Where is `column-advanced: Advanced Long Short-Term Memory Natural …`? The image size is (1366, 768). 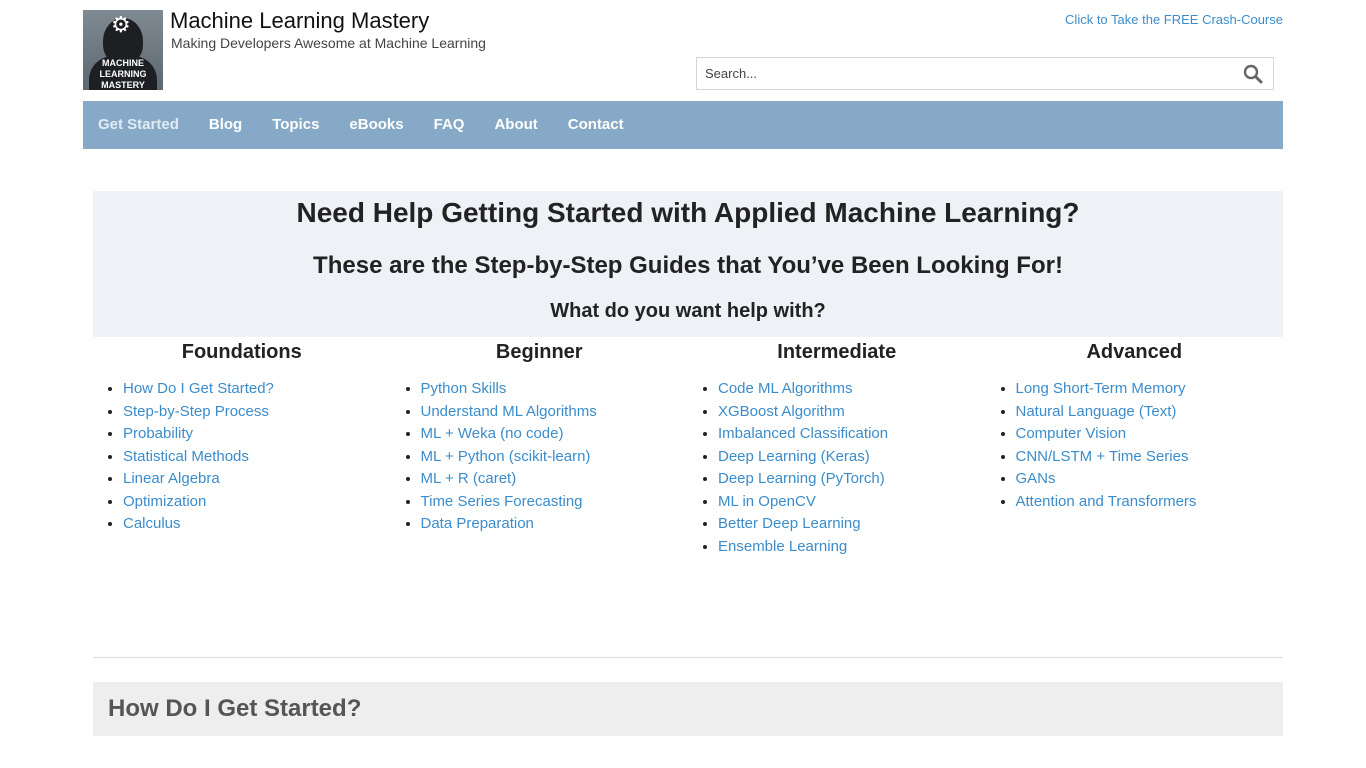 column-advanced: Advanced Long Short-Term Memory Natural … is located at coordinates (1135, 447).